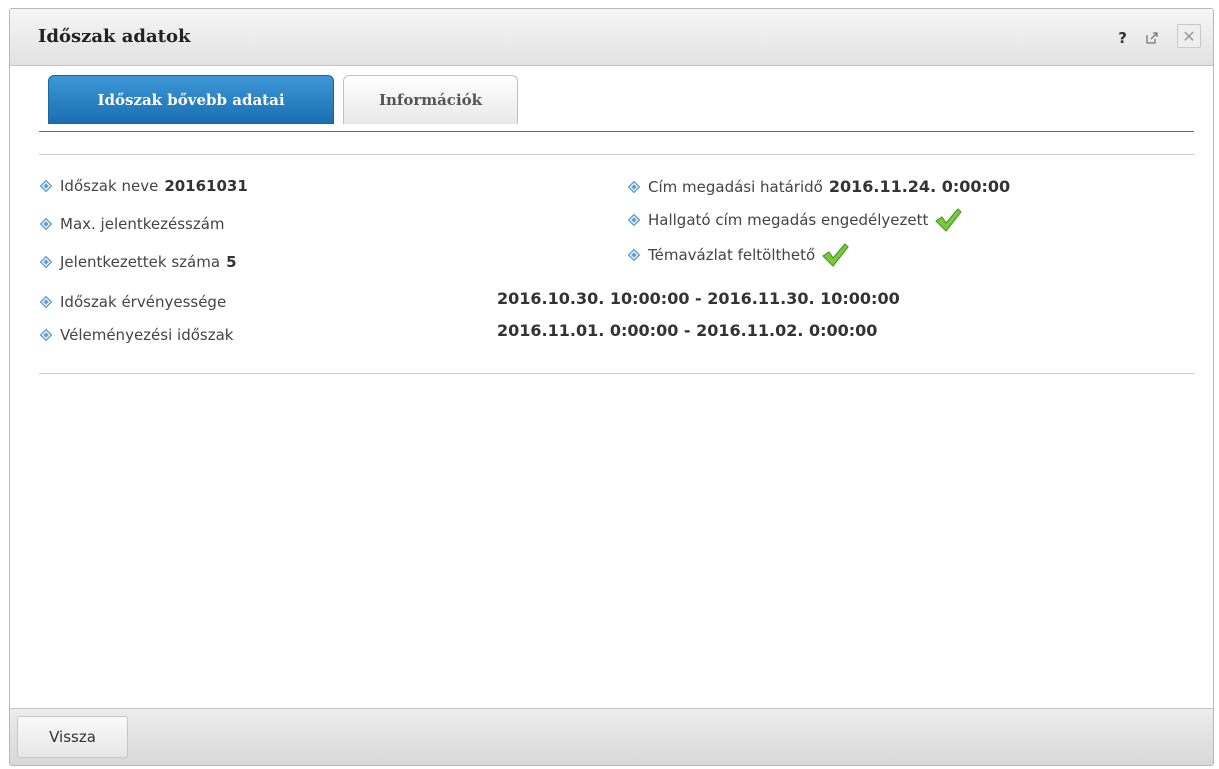 Image resolution: width=1219 pixels, height=769 pixels. I want to click on tab-bar: Időszak bővebb adatai Információk, so click(283, 99).